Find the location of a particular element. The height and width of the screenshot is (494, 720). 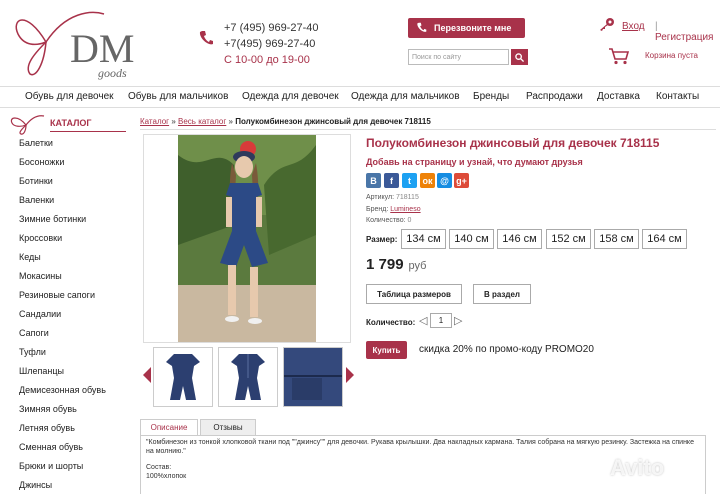

product-main-image is located at coordinates (247, 238).